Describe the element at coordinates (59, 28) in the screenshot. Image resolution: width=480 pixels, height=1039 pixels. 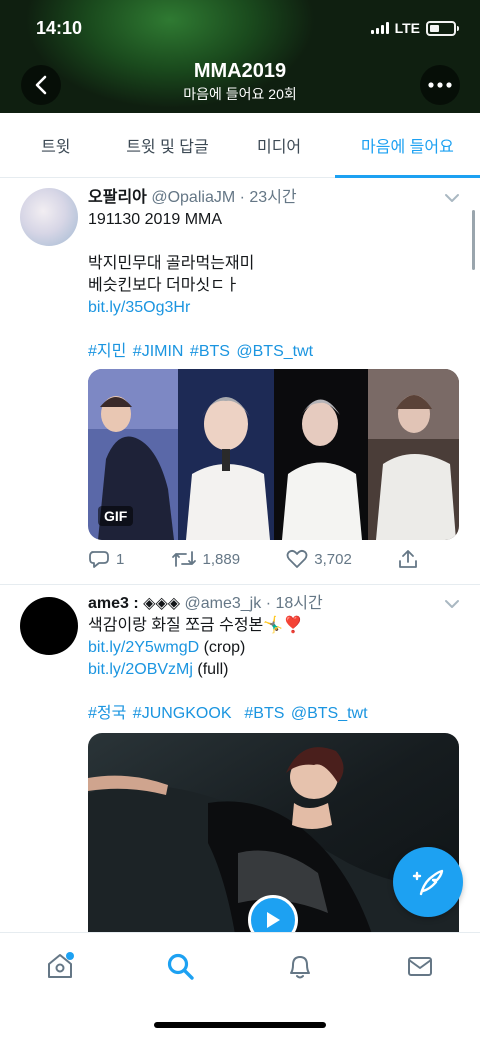
I see `status-time: 14:10` at that location.